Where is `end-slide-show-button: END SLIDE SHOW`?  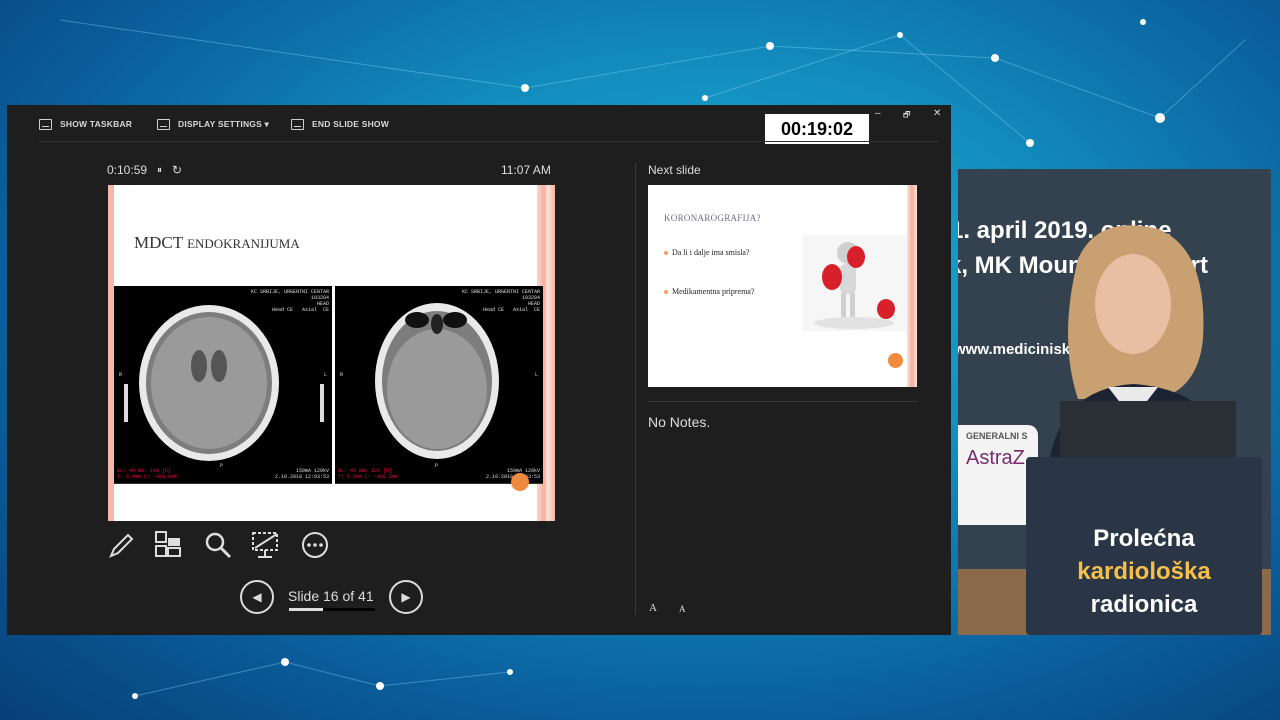
end-slide-show-button: END SLIDE SHOW is located at coordinates (340, 124).